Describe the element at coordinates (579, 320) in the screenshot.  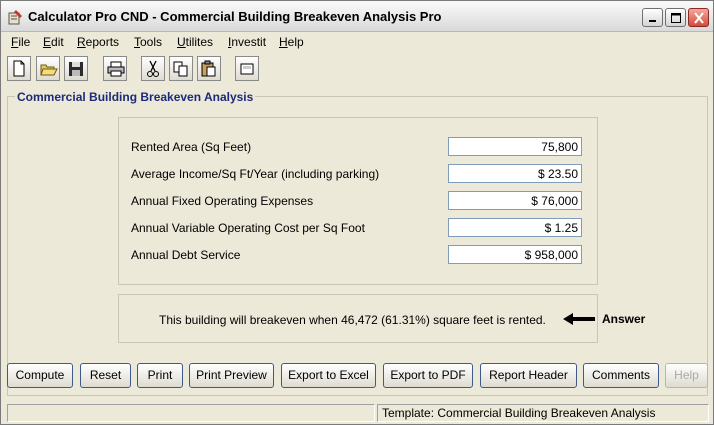
I see `left-arrow-icon` at that location.